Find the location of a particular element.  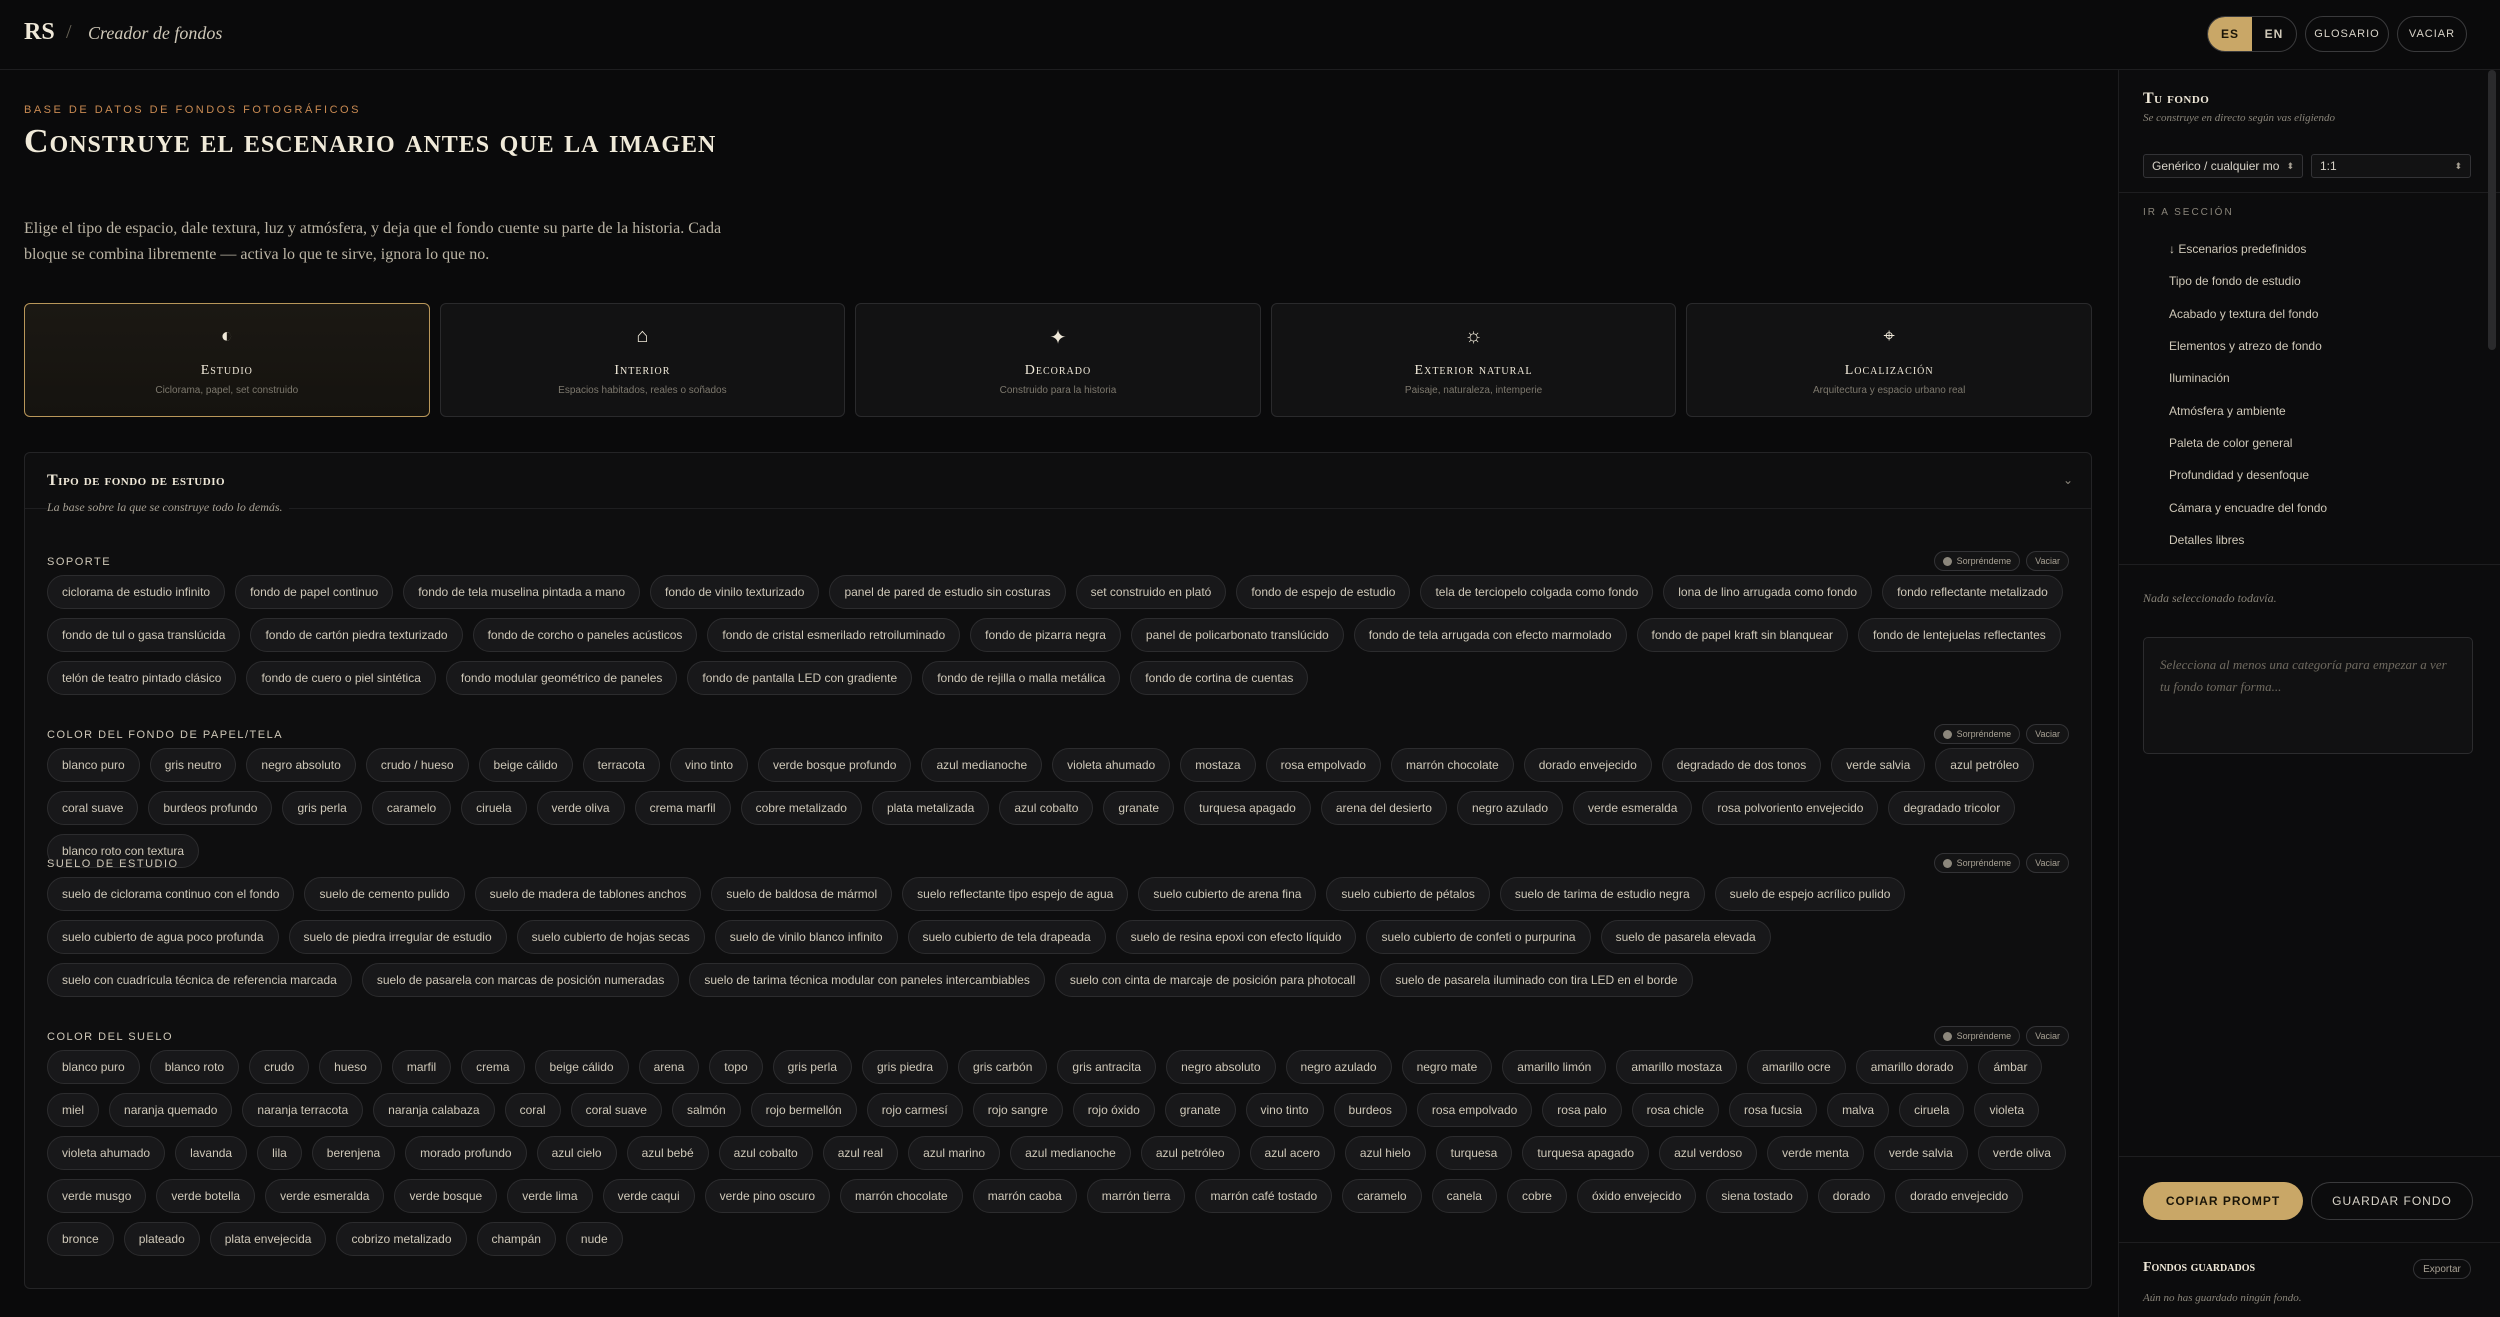

option-chip: morado profundo is located at coordinates (466, 1153).